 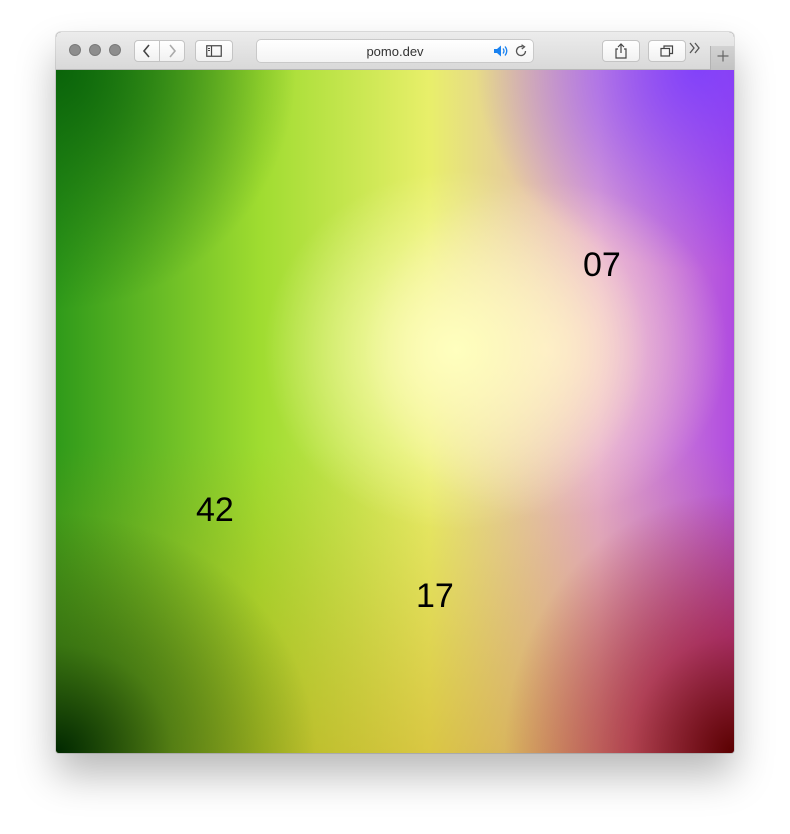 I want to click on zoom-window-button, so click(x=115, y=50).